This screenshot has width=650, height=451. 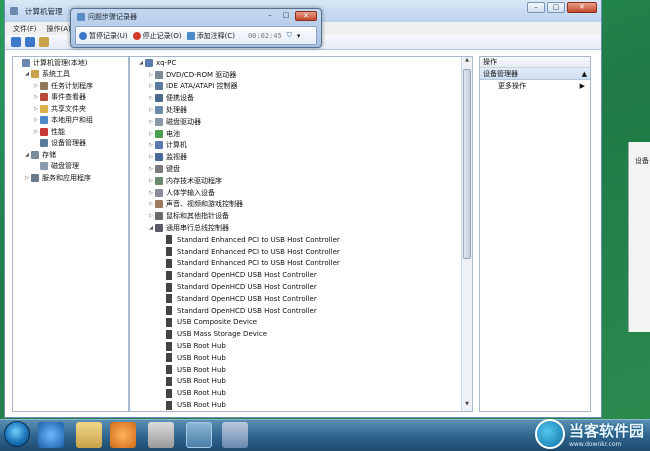 What do you see at coordinates (169, 405) in the screenshot?
I see `usb-device-icon` at bounding box center [169, 405].